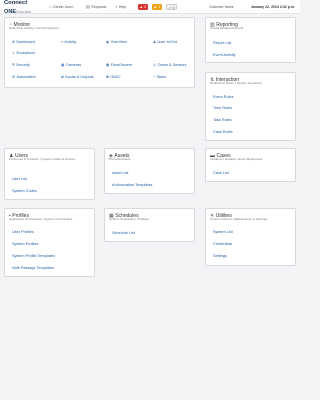 This screenshot has height=400, width=320. Describe the element at coordinates (155, 42) in the screenshot. I see `user-icon: ♟` at that location.